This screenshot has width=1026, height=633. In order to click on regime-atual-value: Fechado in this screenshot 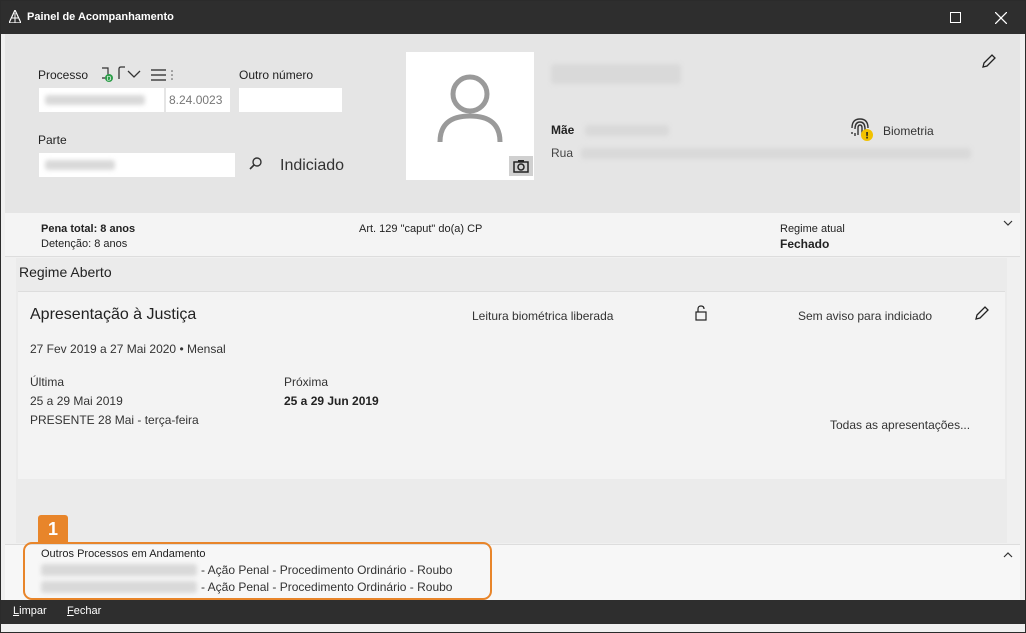, I will do `click(805, 244)`.